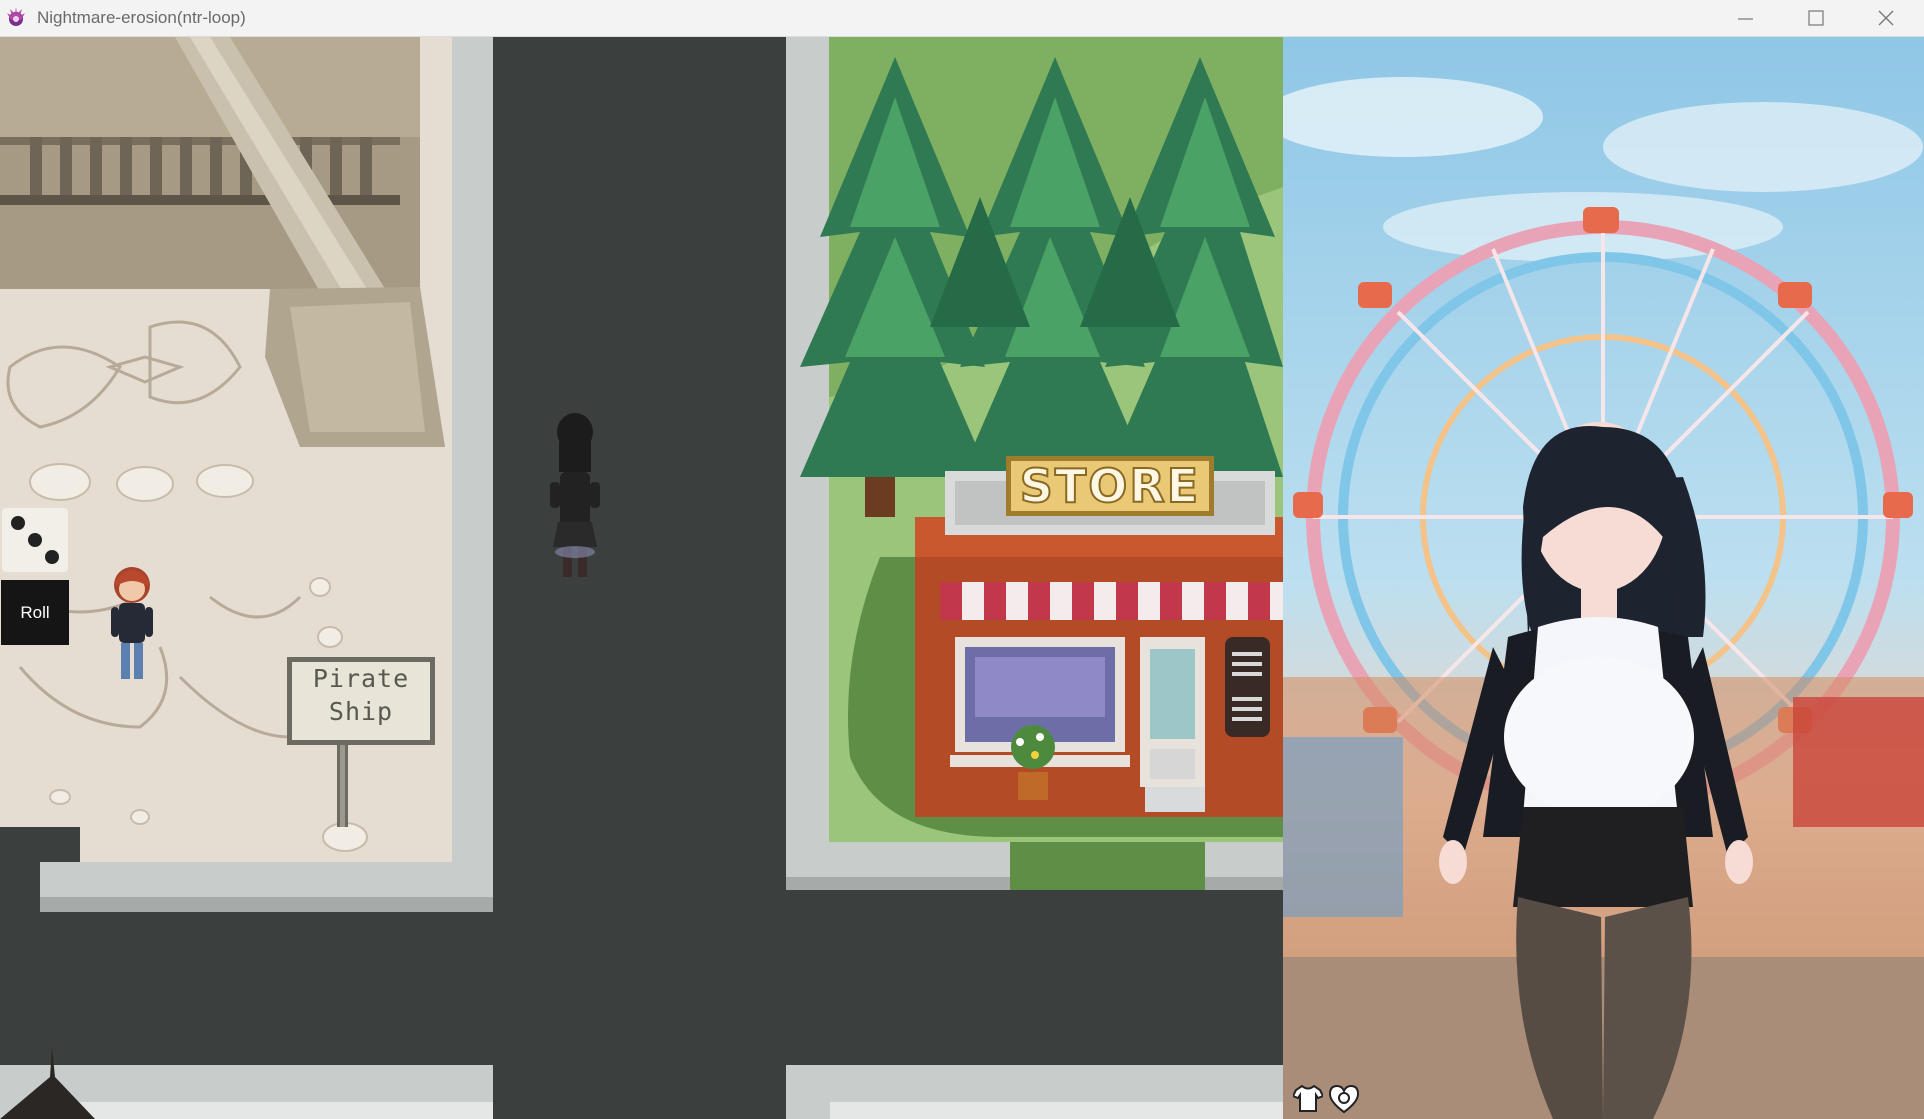  What do you see at coordinates (1041, 287) in the screenshot?
I see `pine-trees` at bounding box center [1041, 287].